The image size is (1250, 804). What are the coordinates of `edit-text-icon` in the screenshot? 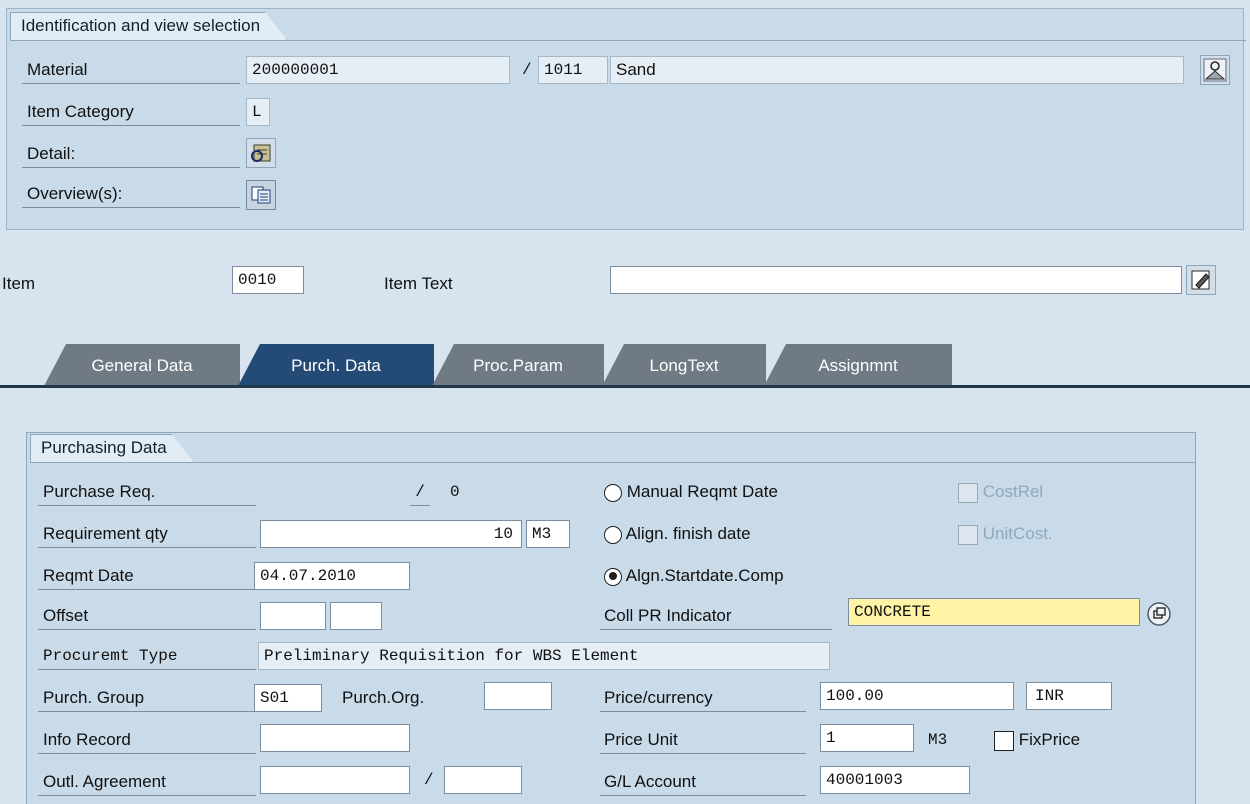 It's located at (1201, 280).